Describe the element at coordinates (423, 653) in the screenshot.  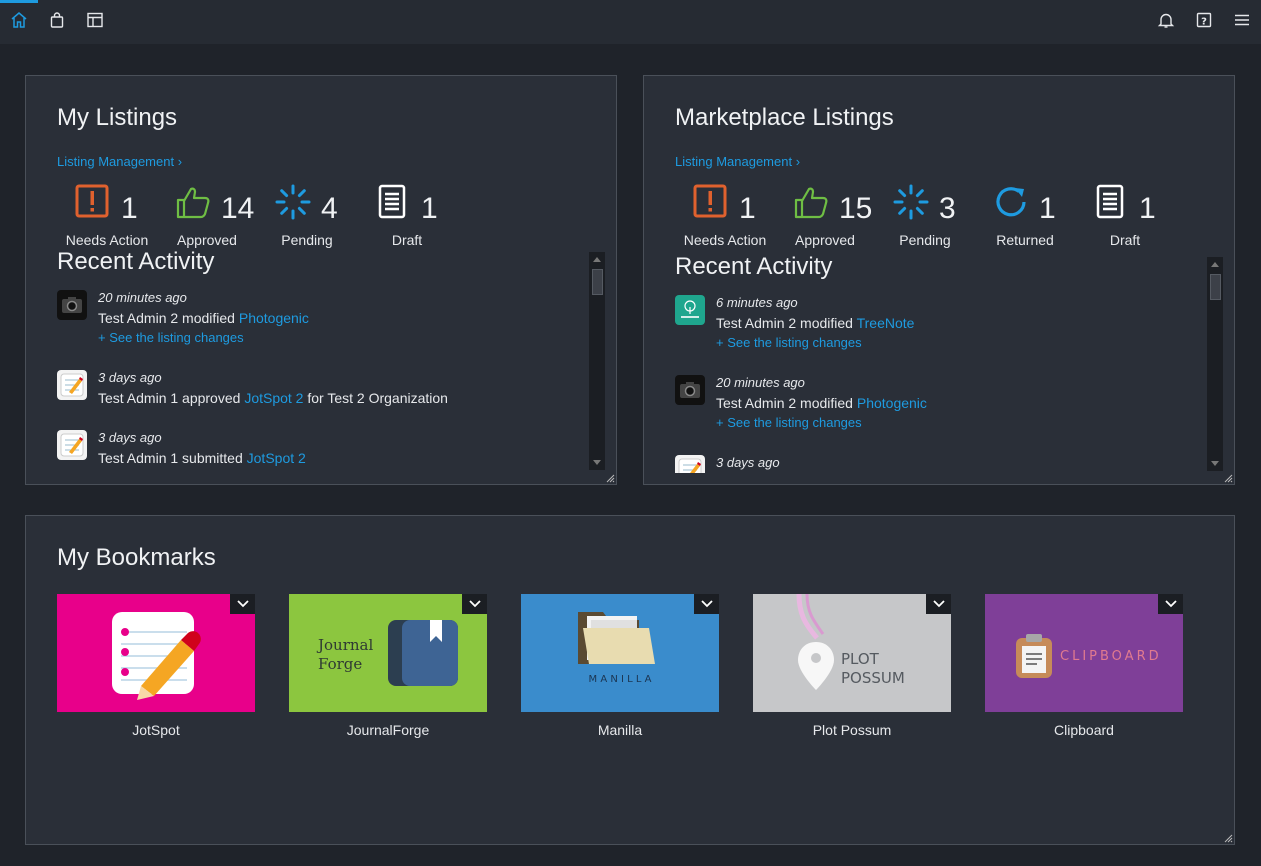
I see `book-icon` at that location.